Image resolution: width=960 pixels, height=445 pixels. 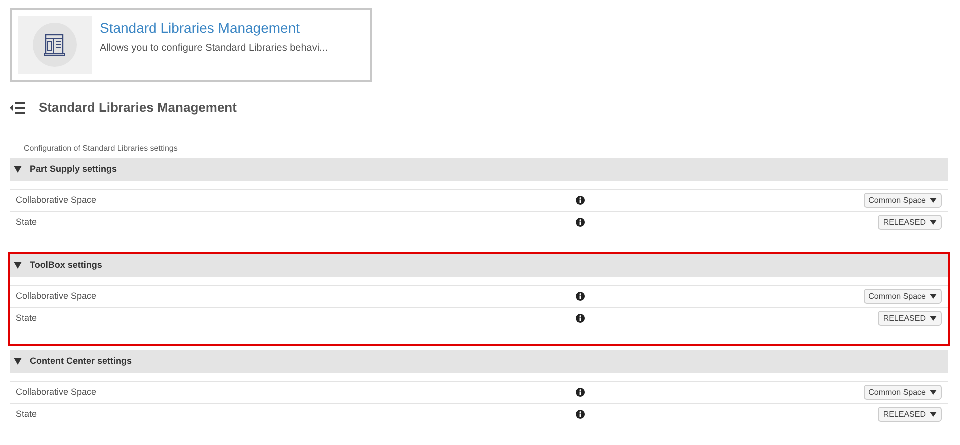 I want to click on library-icon, so click(x=55, y=45).